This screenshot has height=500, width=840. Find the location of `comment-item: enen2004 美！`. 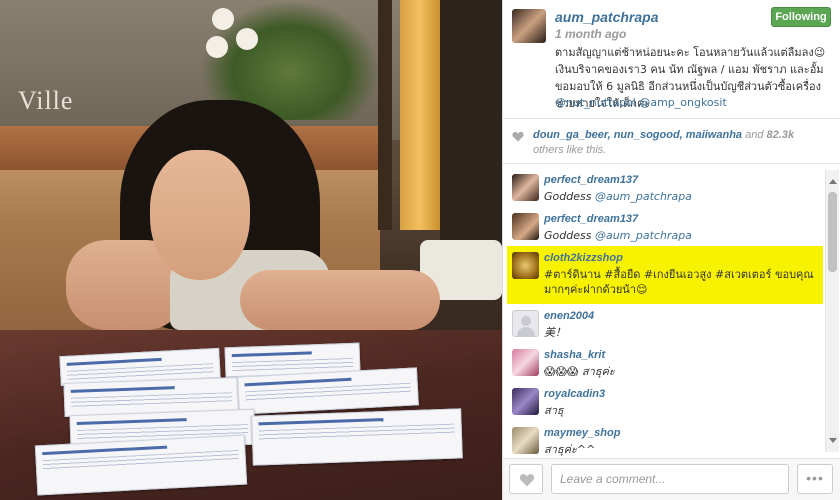

comment-item: enen2004 美！ is located at coordinates (664, 323).